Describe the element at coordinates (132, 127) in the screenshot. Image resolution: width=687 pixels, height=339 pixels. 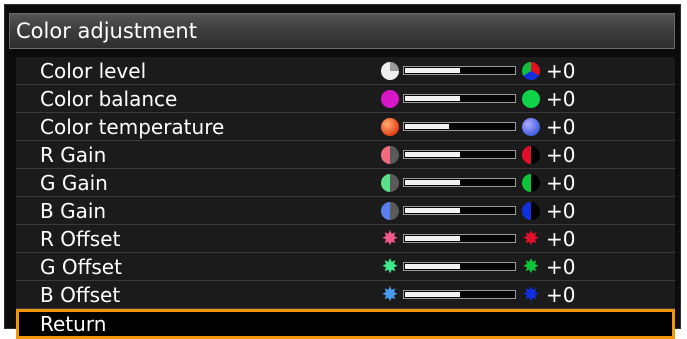
I see `item-label: Color temperature` at that location.